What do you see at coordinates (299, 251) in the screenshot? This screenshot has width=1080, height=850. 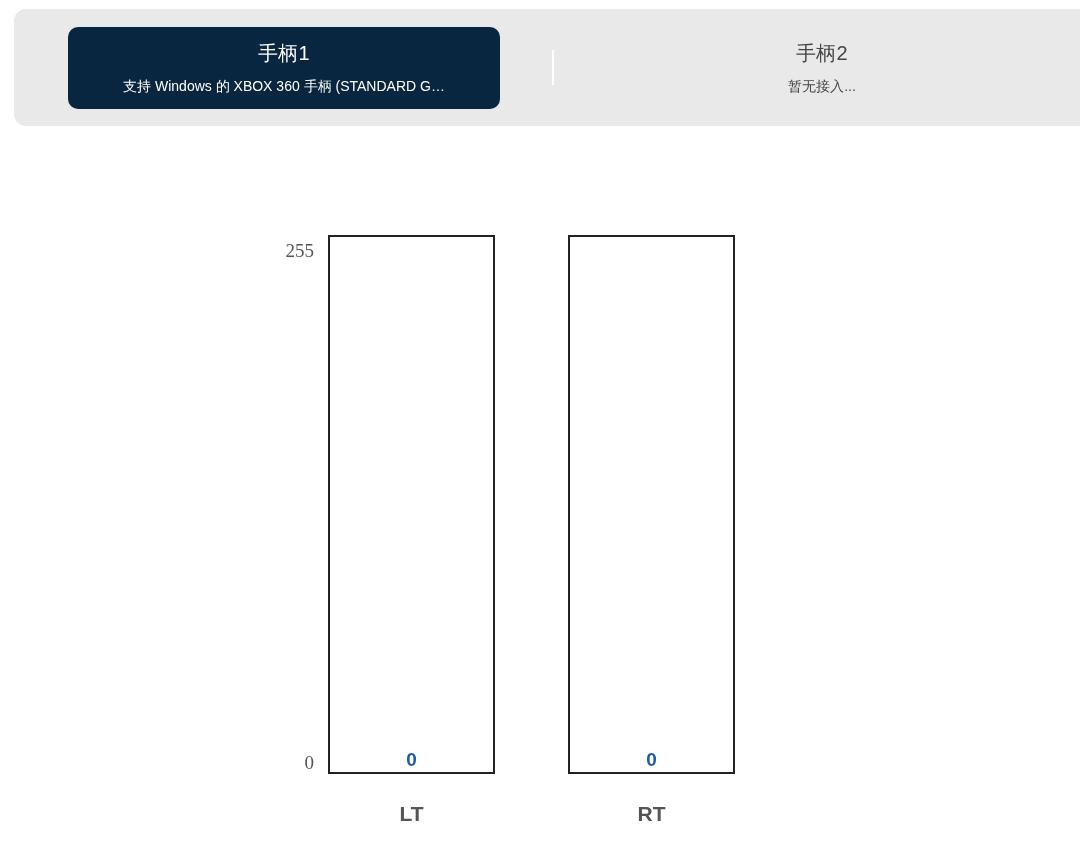 I see `scale-label: 255` at bounding box center [299, 251].